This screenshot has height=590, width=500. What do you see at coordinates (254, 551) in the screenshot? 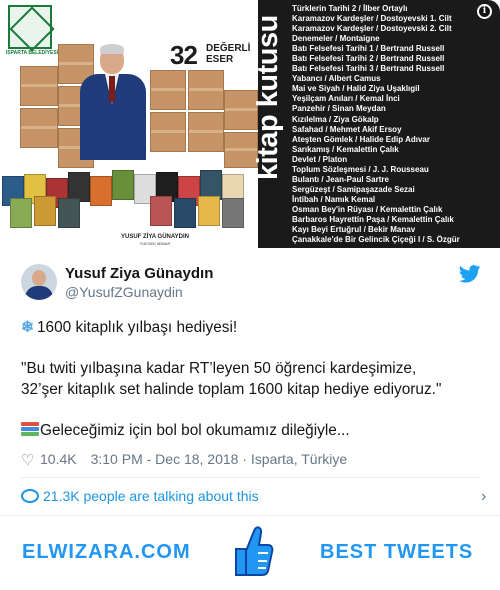
I see `thumbs-up-icon` at bounding box center [254, 551].